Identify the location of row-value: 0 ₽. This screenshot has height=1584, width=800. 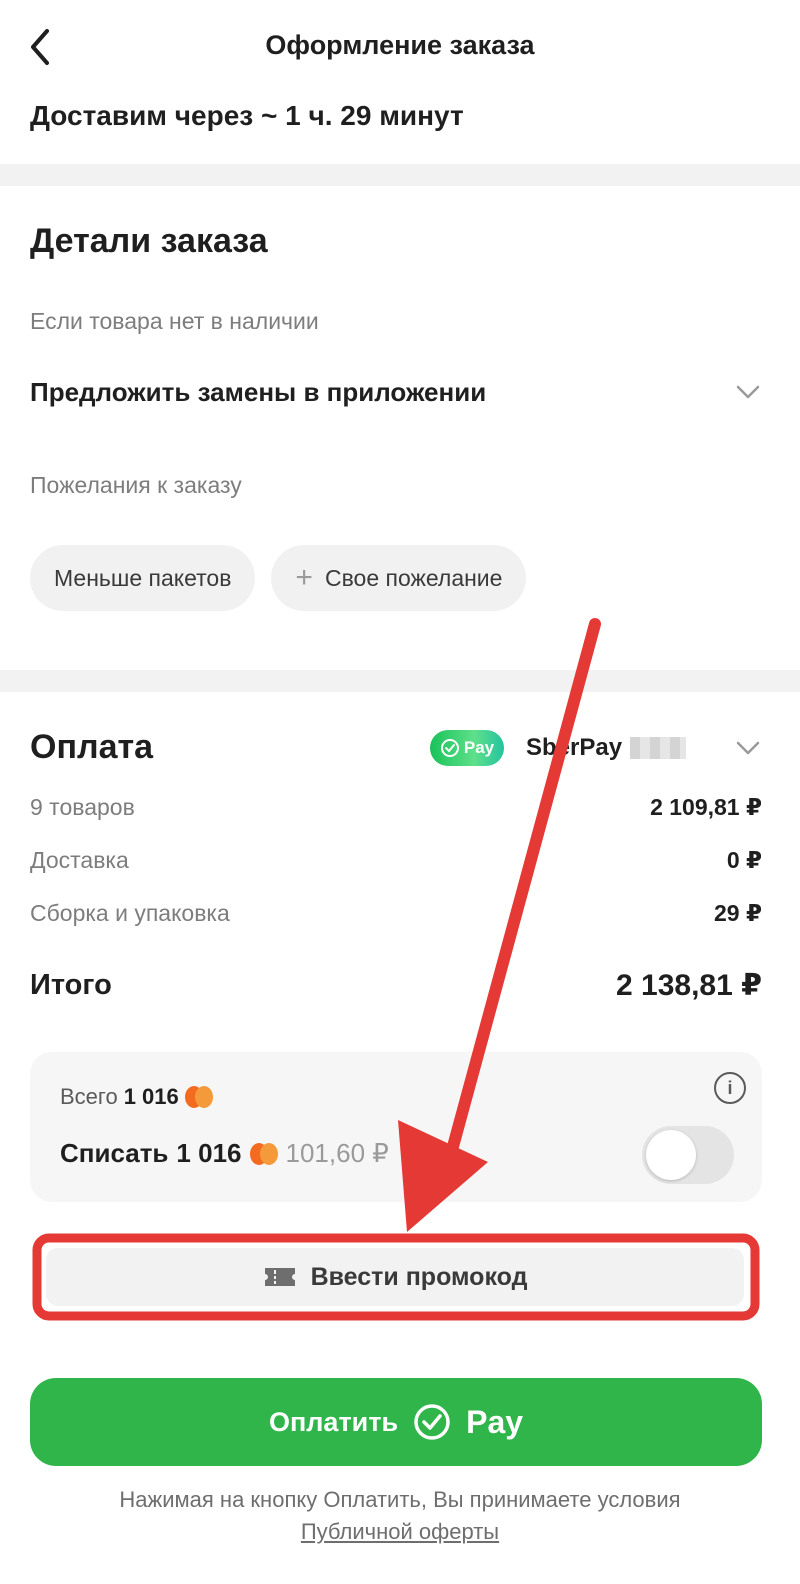
(744, 860).